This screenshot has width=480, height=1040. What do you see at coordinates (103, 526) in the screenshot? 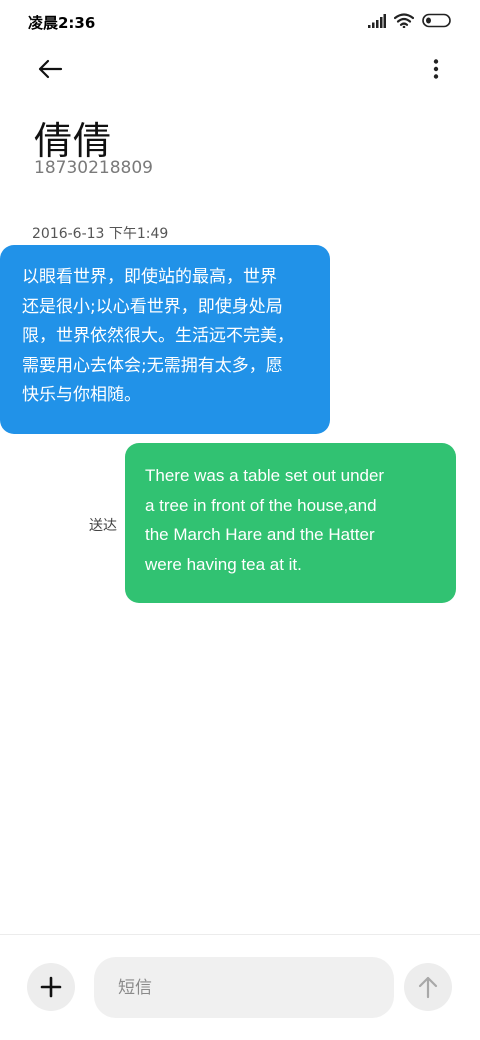
I see `delivery-status: 送达` at bounding box center [103, 526].